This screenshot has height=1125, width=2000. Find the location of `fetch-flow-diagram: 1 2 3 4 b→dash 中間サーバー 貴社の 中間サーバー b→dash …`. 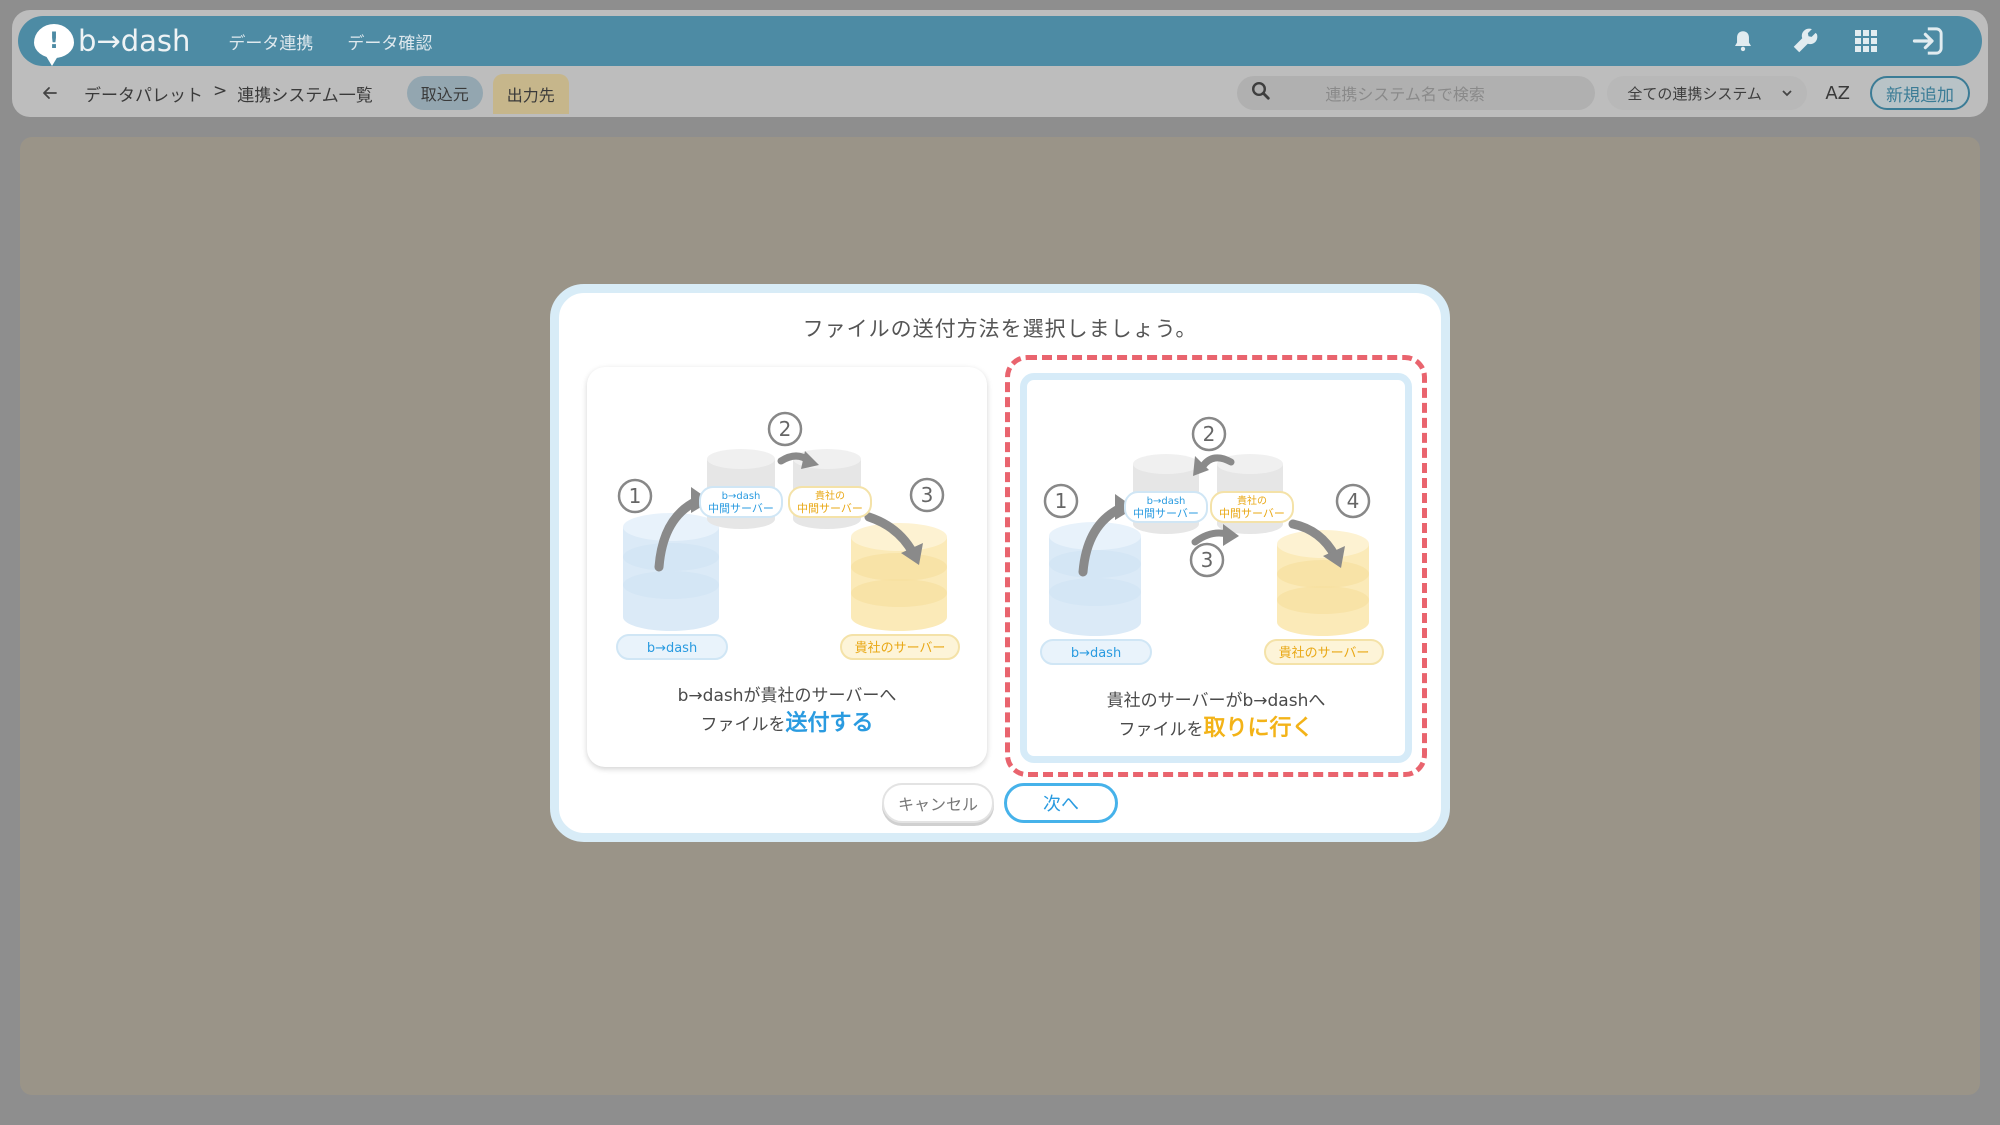

fetch-flow-diagram: 1 2 3 4 b→dash 中間サーバー 貴社の 中間サーバー b→dash … is located at coordinates (1212, 540).